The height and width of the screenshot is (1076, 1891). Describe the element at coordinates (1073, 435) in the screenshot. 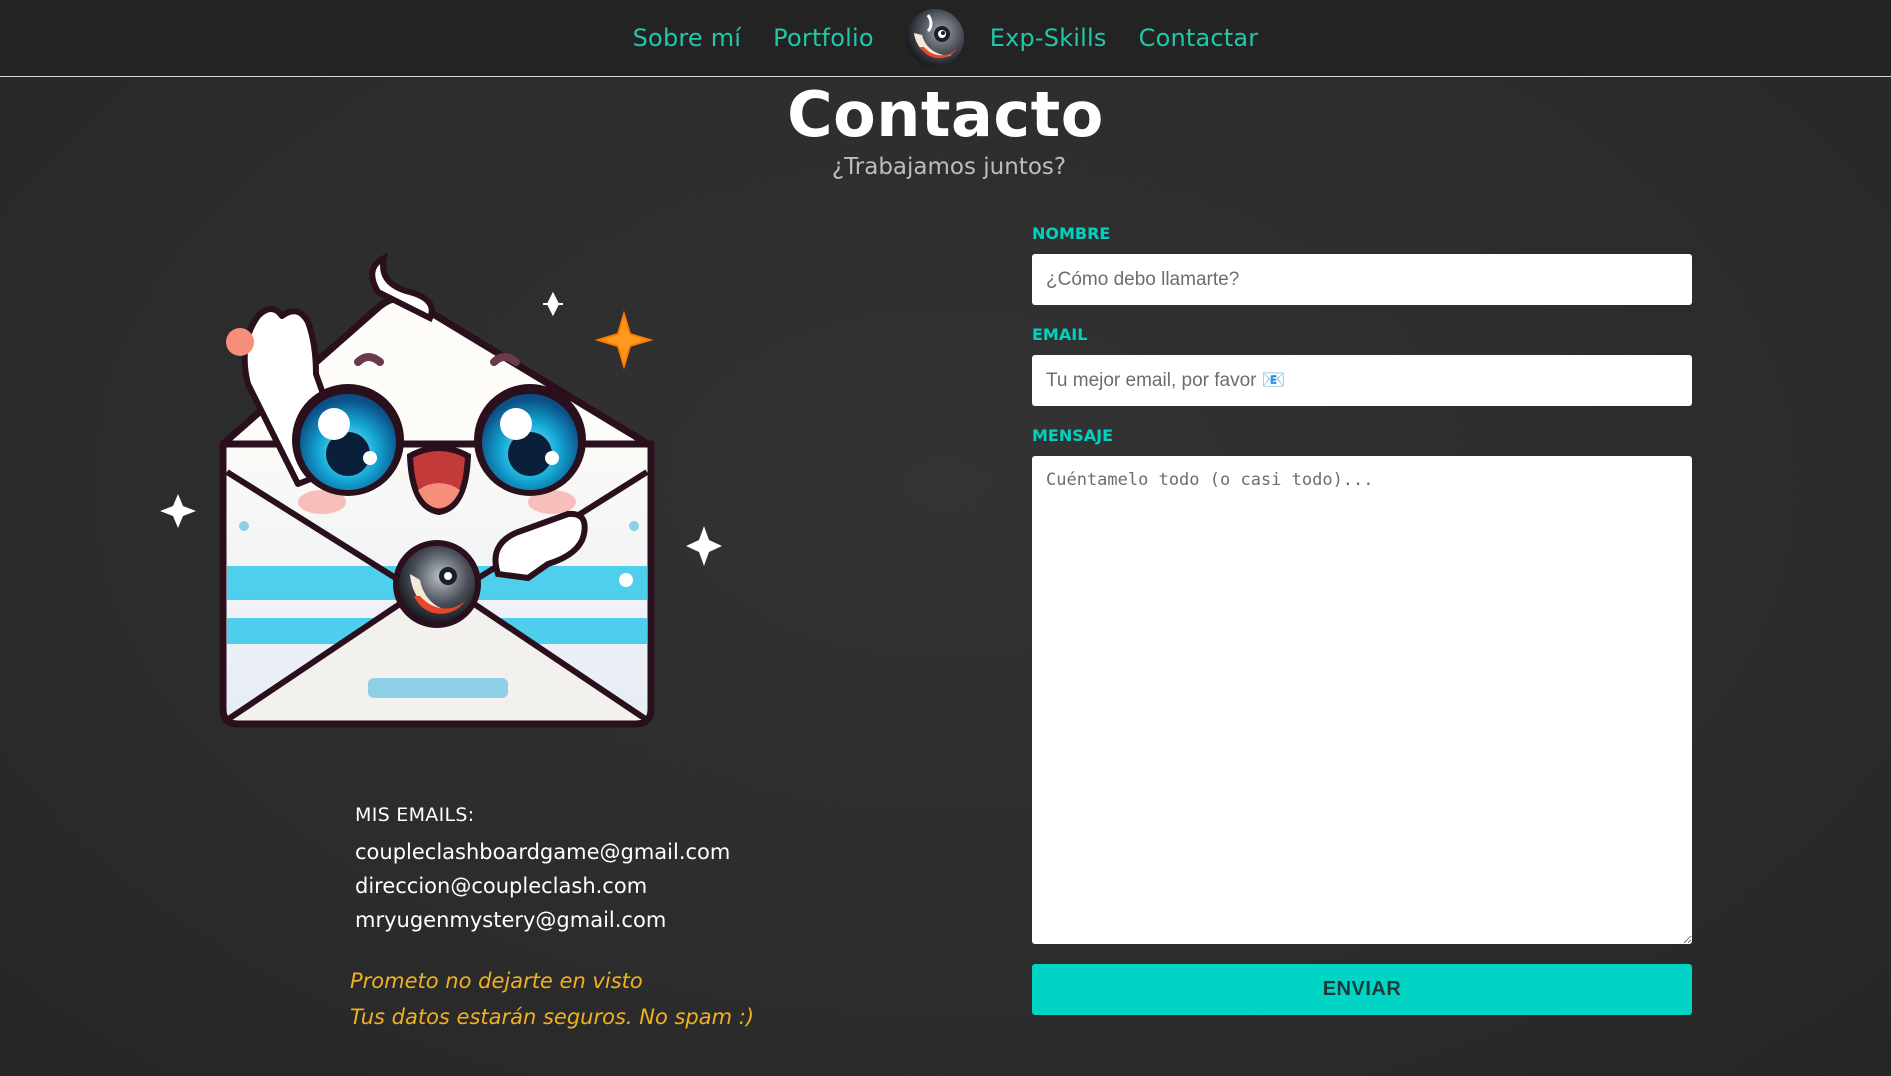

I see `message-label: MENSAJE` at that location.